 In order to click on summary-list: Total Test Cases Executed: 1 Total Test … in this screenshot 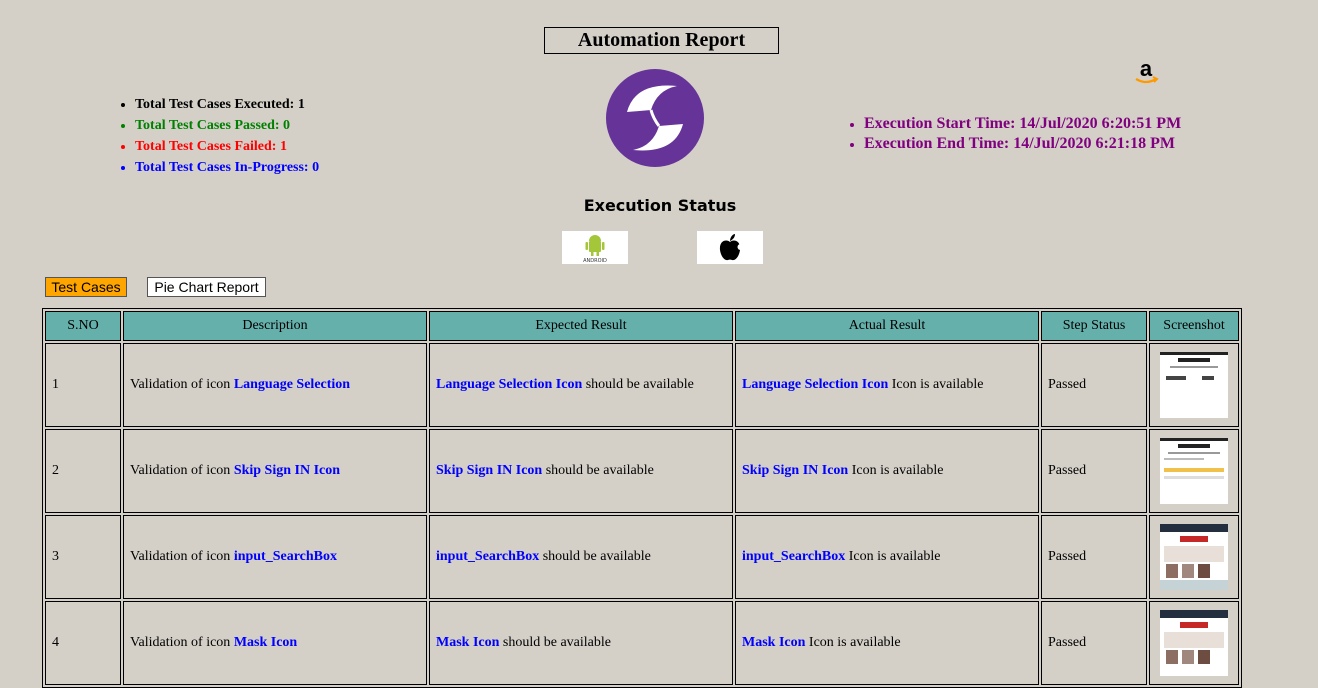, I will do `click(218, 136)`.